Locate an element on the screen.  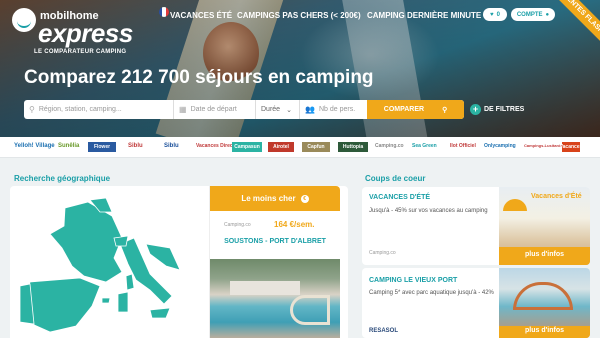
brand-logo: Onlycamping is located at coordinates (500, 146).